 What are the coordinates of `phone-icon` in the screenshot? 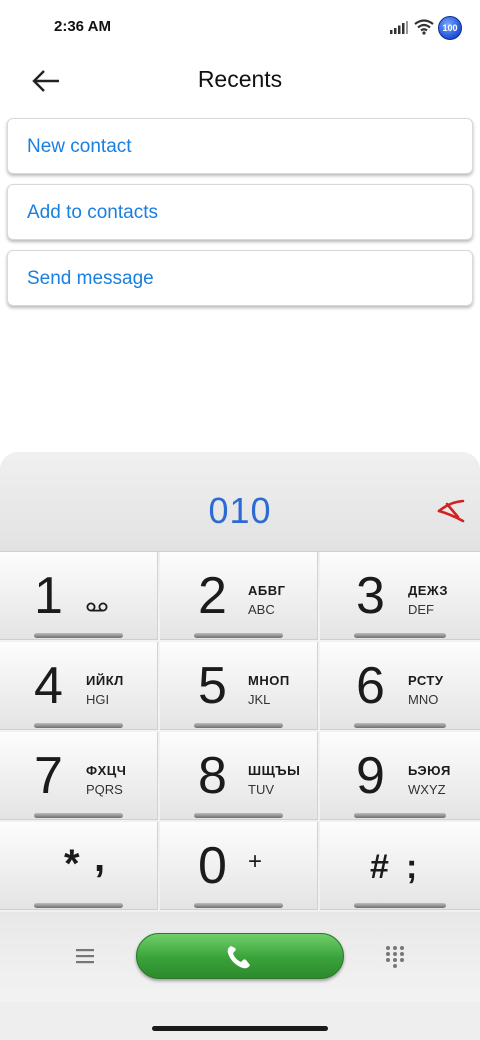 It's located at (238, 957).